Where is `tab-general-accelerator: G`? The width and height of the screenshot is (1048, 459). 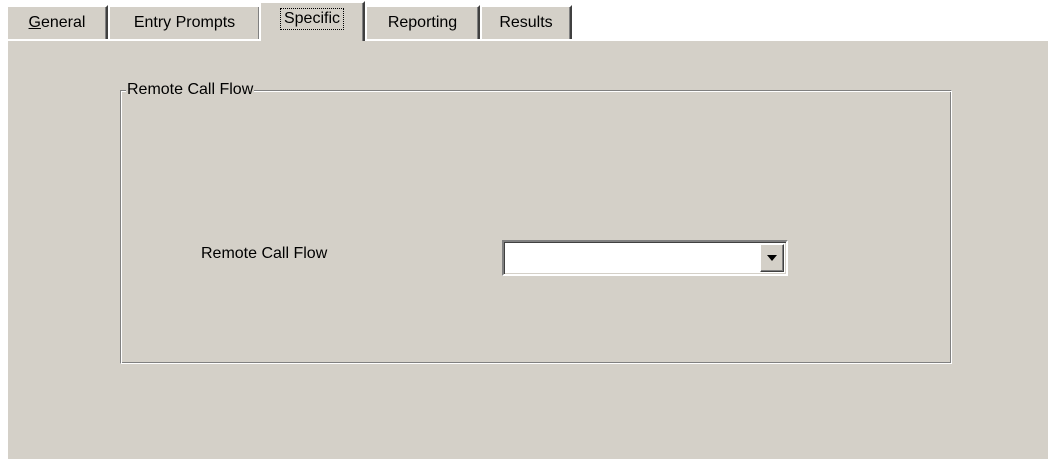
tab-general-accelerator: G is located at coordinates (34, 22).